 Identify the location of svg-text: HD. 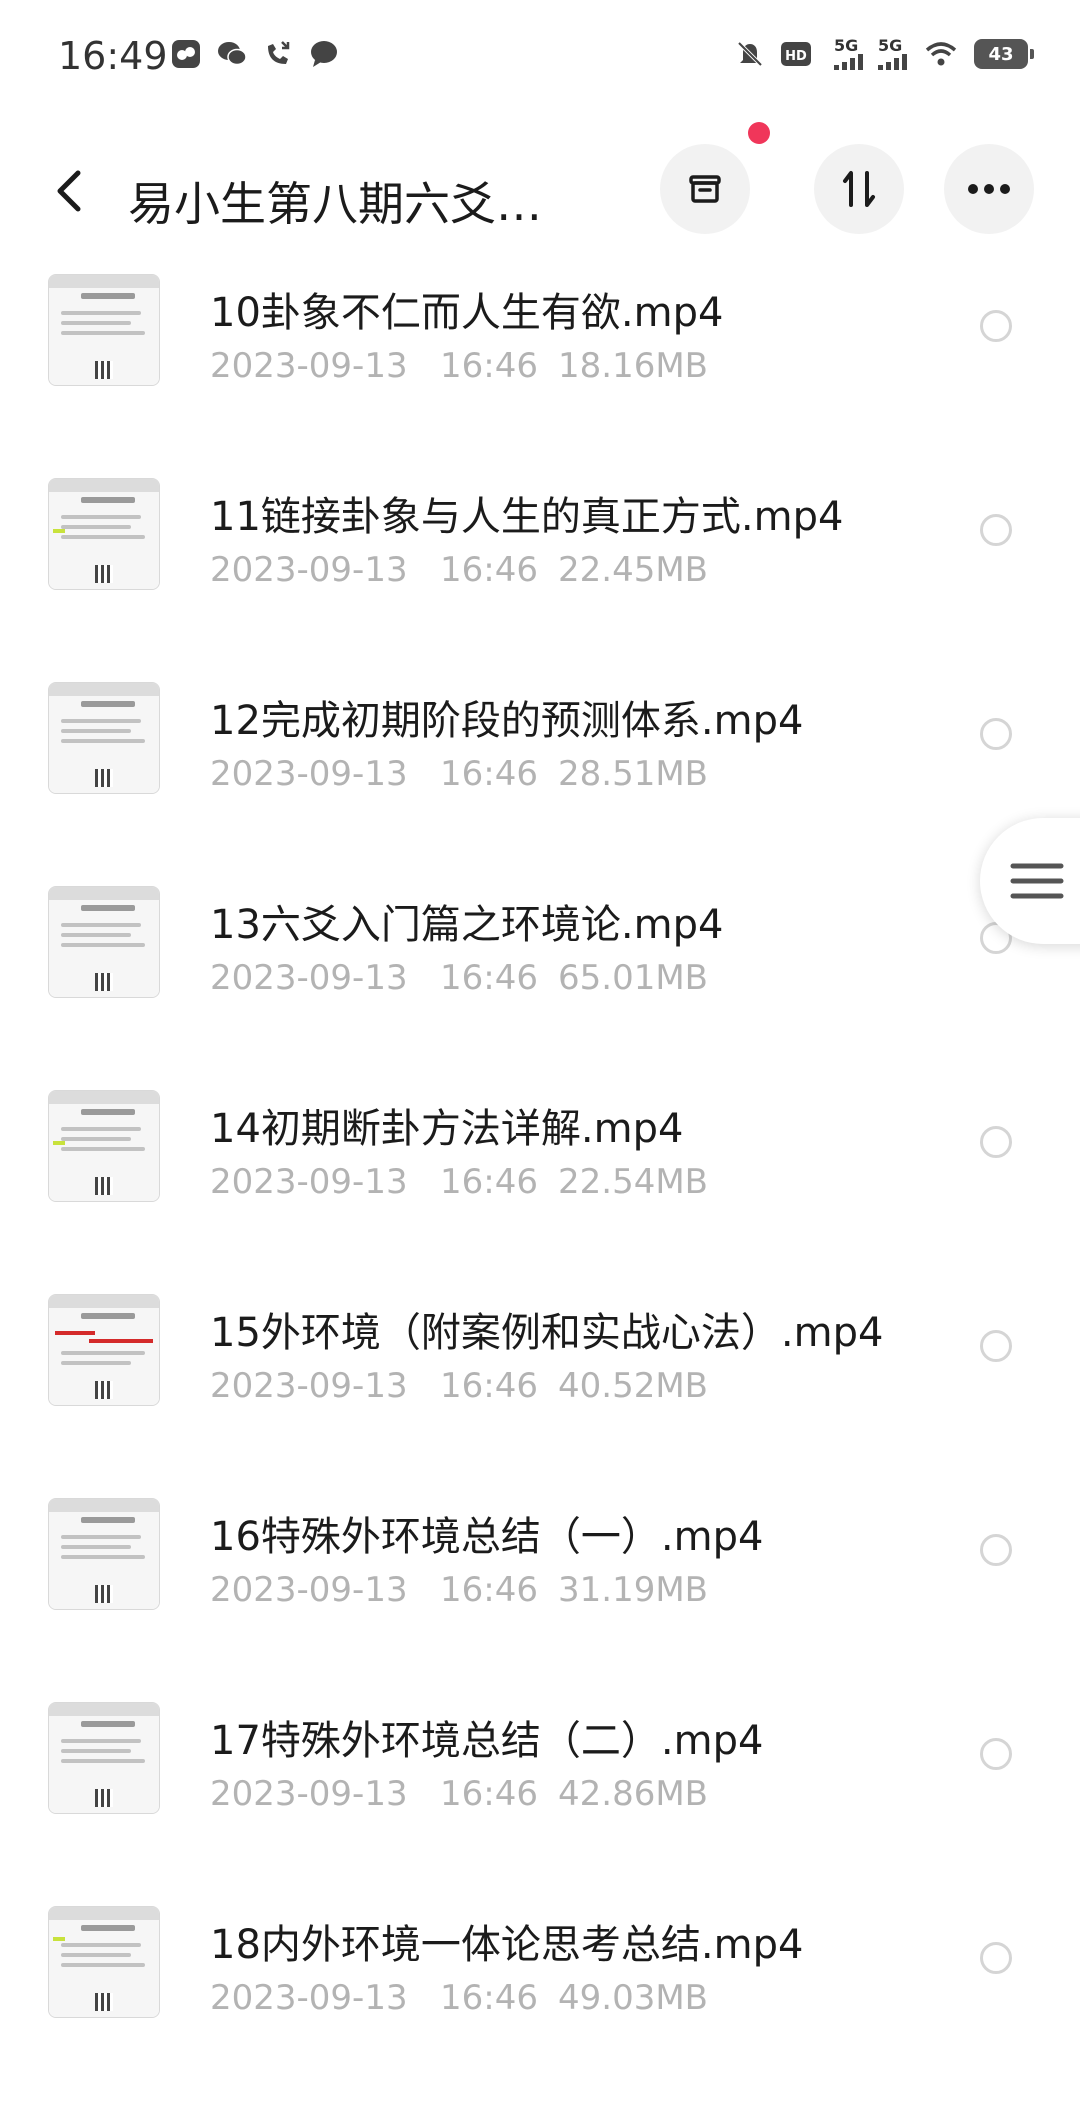
(796, 56).